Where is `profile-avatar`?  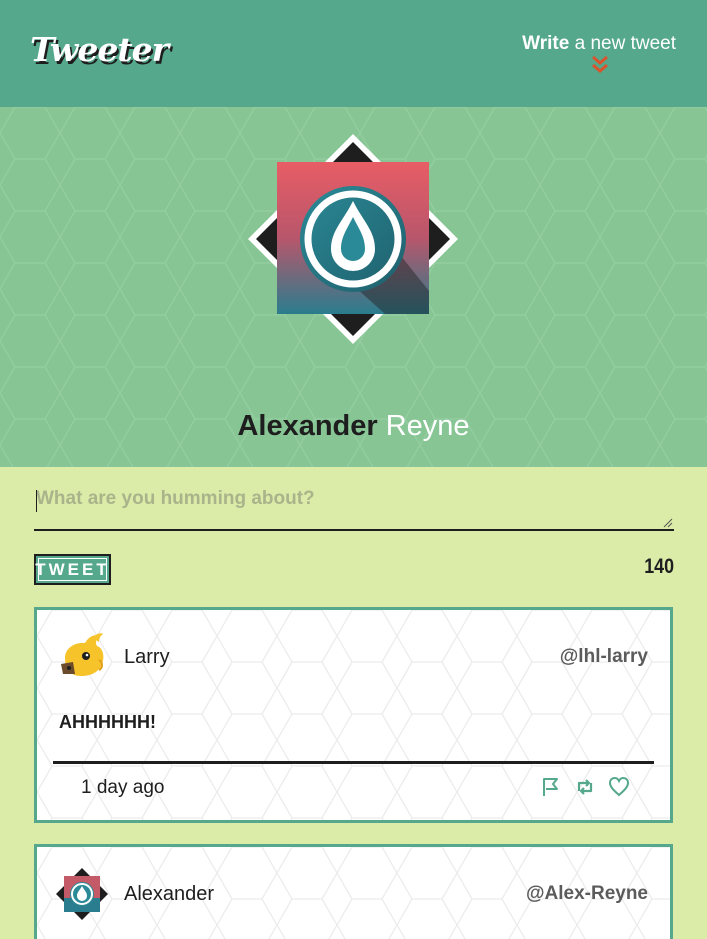 profile-avatar is located at coordinates (353, 239).